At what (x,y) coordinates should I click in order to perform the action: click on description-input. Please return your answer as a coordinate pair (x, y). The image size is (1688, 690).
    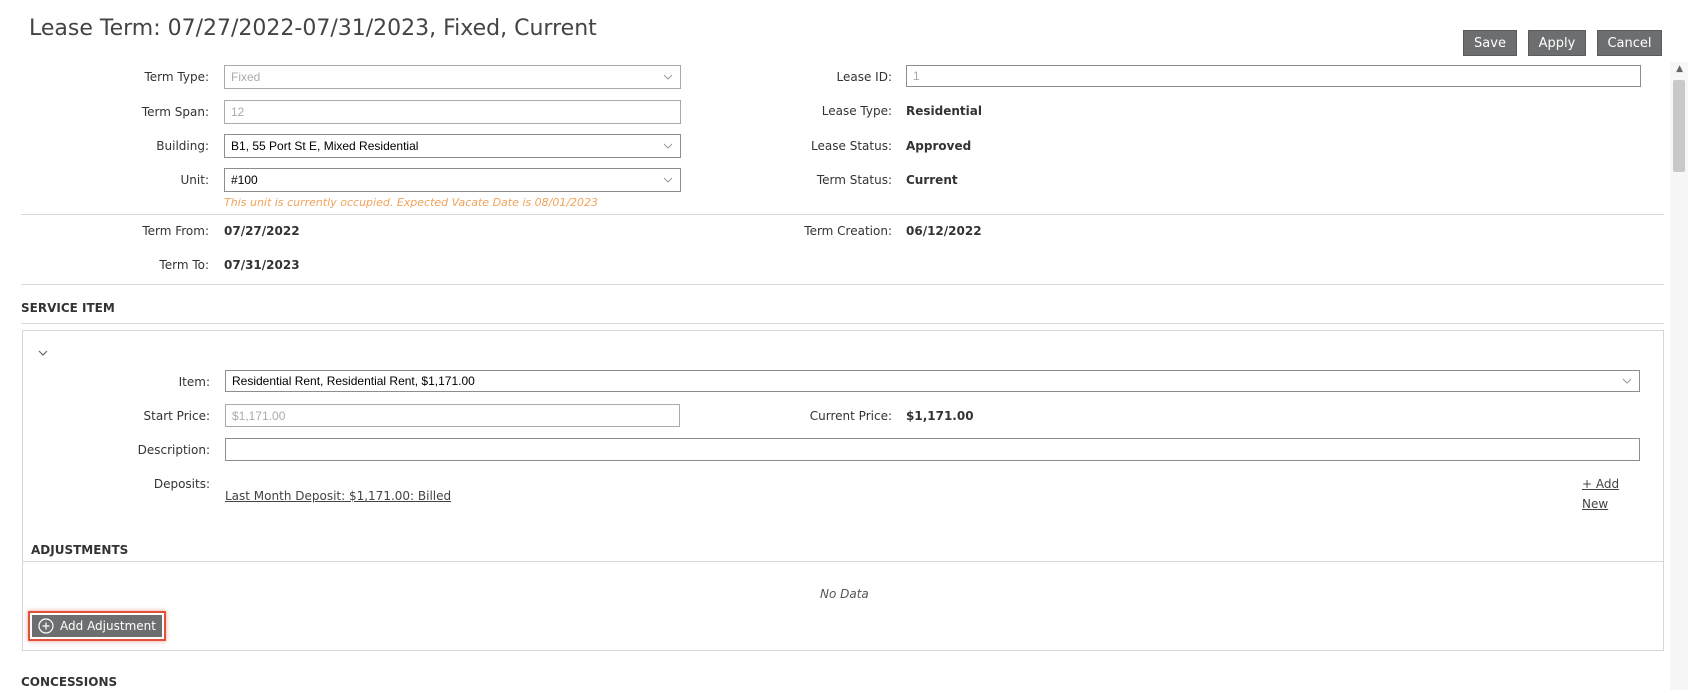
    Looking at the image, I should click on (932, 449).